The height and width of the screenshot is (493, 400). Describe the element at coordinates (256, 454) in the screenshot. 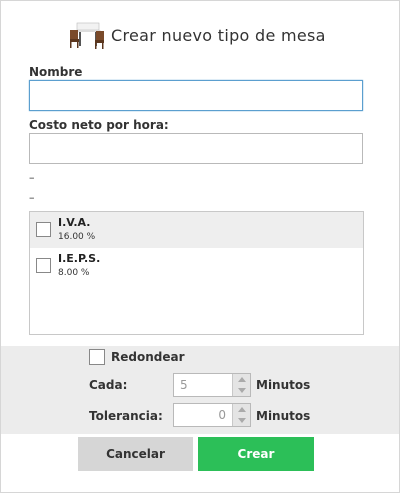

I see `create-button: Crear` at that location.